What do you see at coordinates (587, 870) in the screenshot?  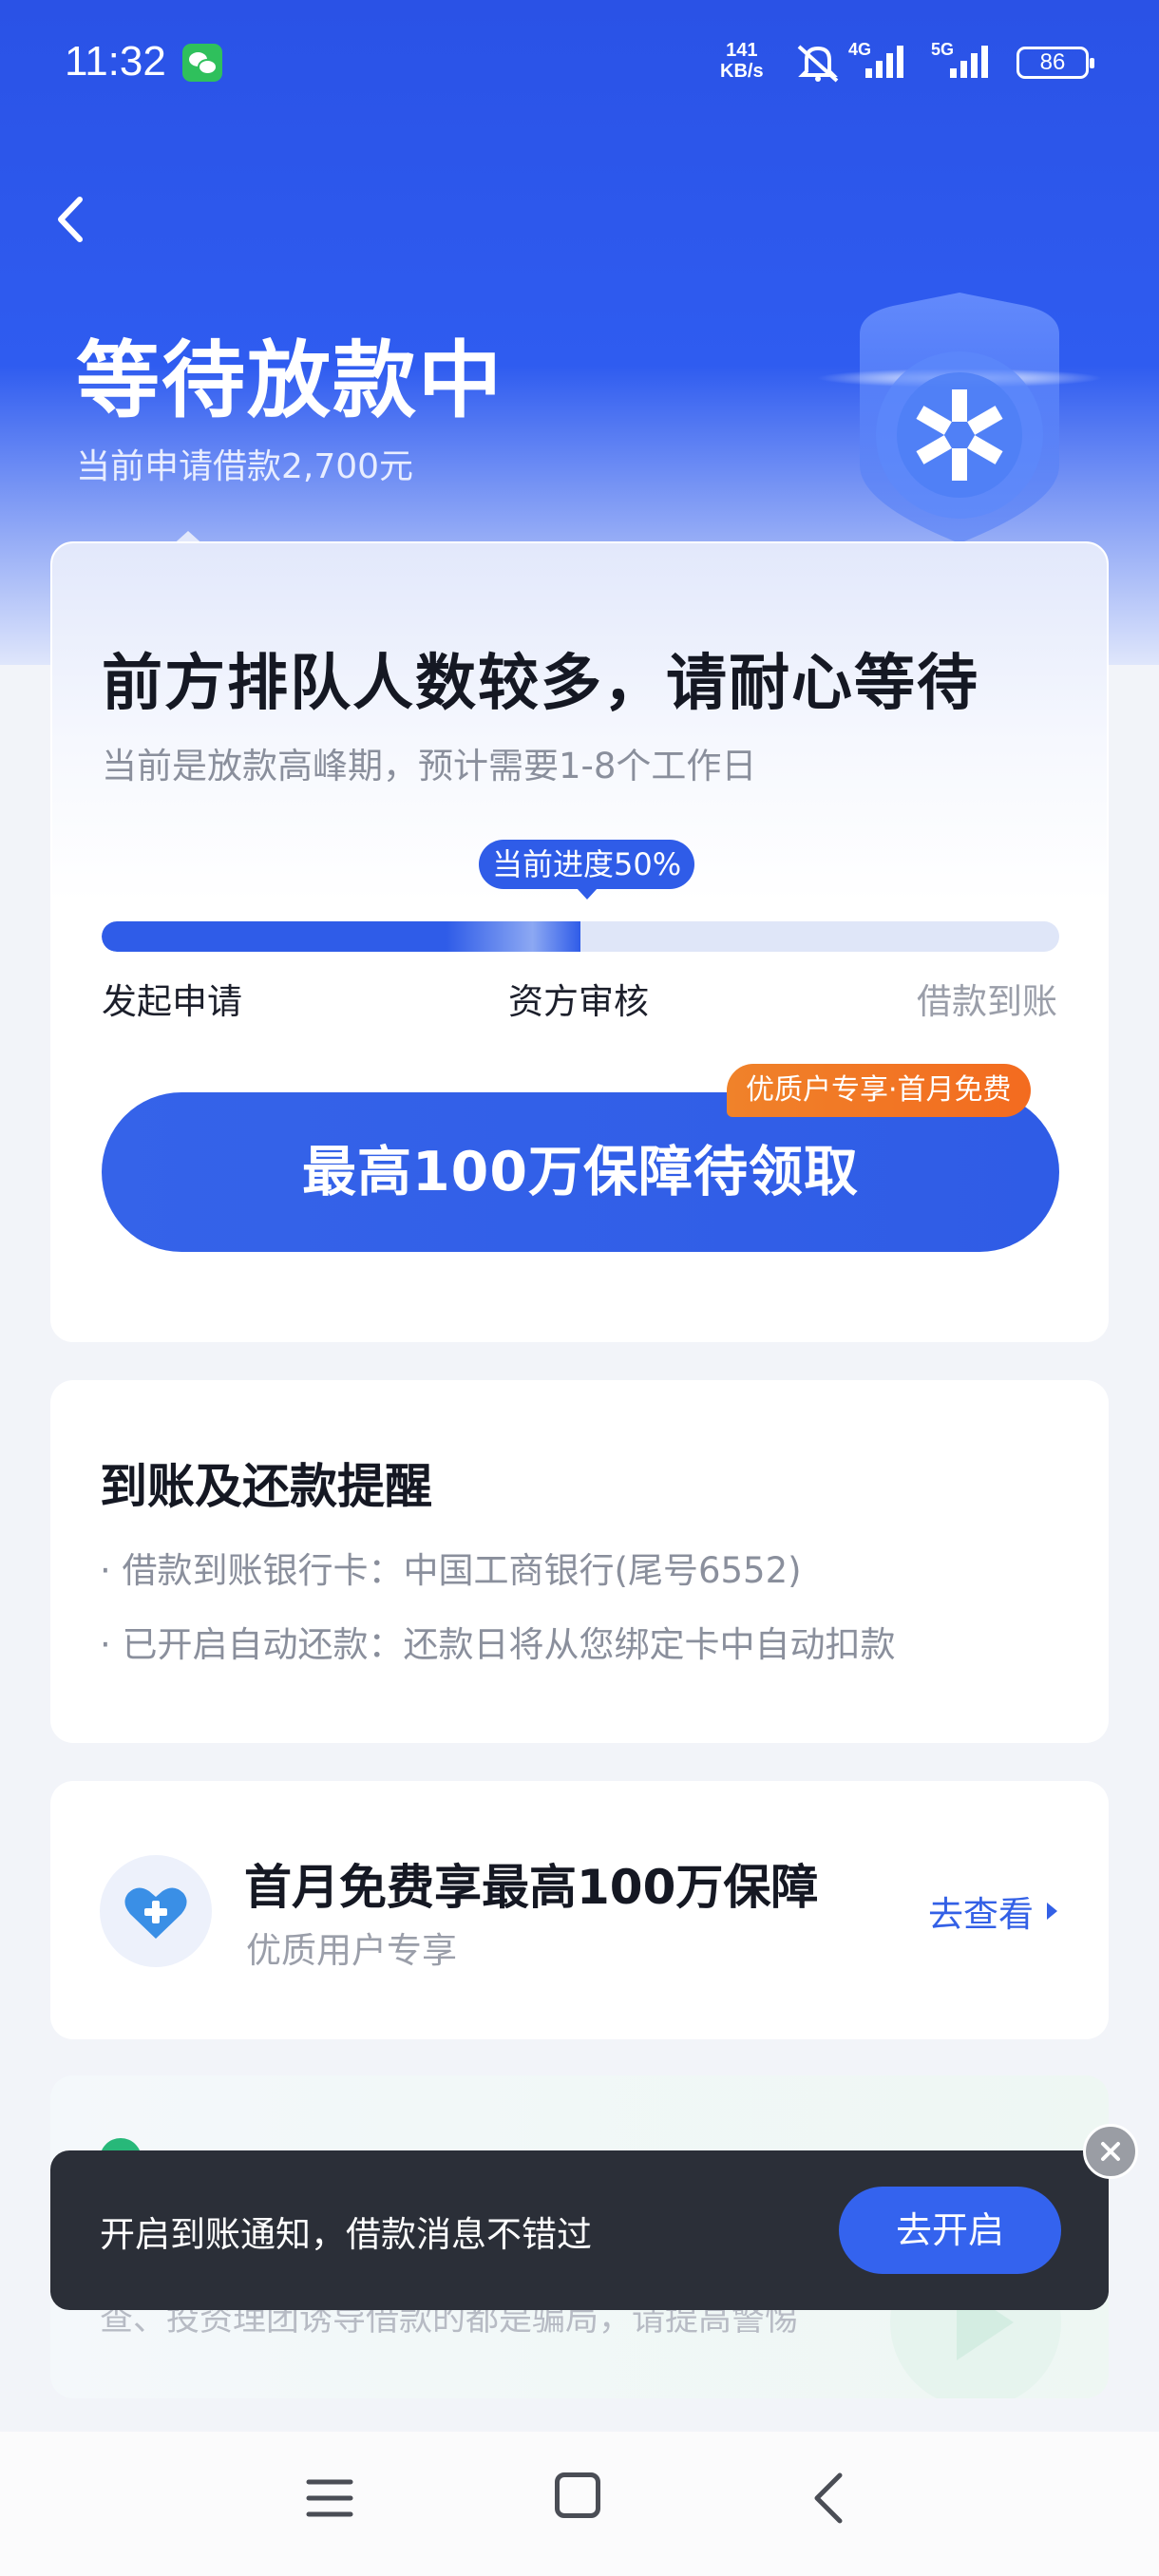 I see `progress-tooltip: 当前进度50%` at bounding box center [587, 870].